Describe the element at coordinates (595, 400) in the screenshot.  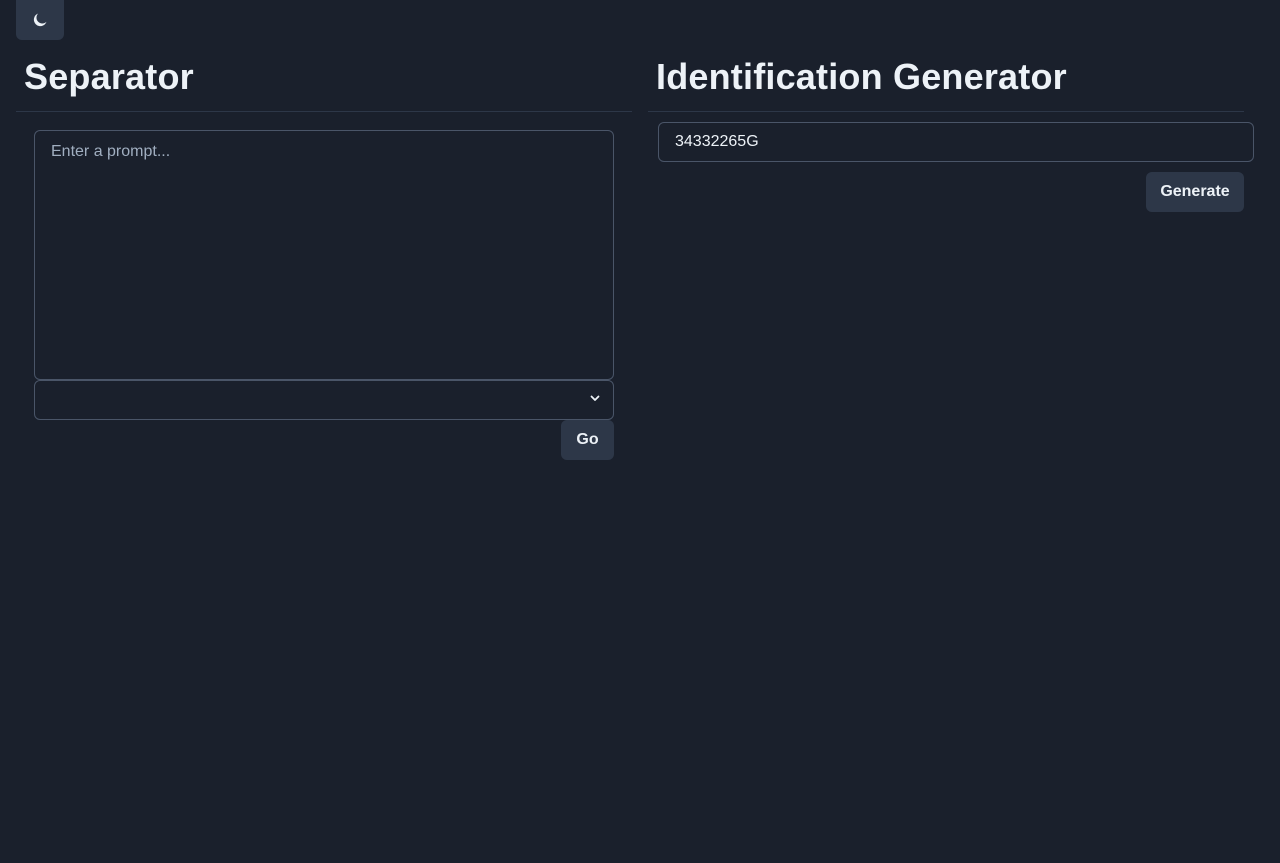
I see `chevron-down-icon` at that location.